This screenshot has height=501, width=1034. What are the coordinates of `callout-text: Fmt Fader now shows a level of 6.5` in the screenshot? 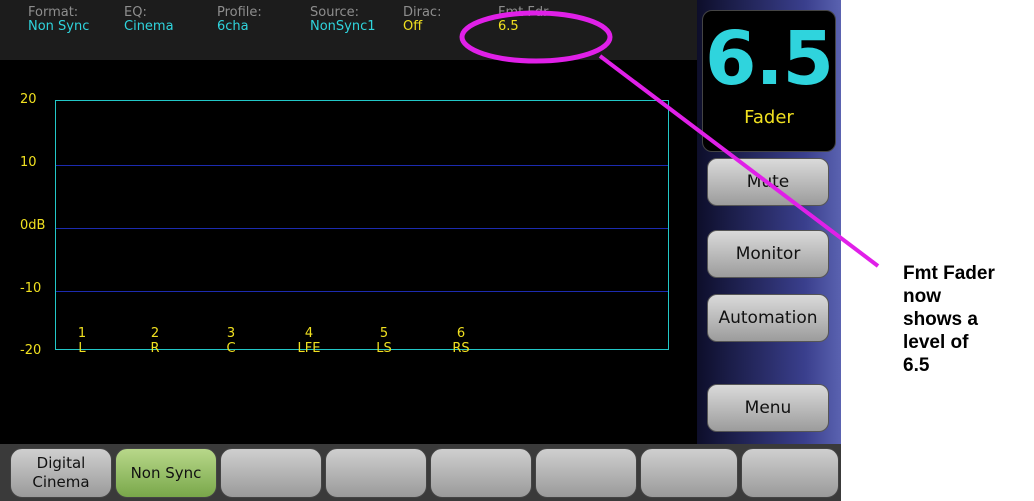 It's located at (968, 319).